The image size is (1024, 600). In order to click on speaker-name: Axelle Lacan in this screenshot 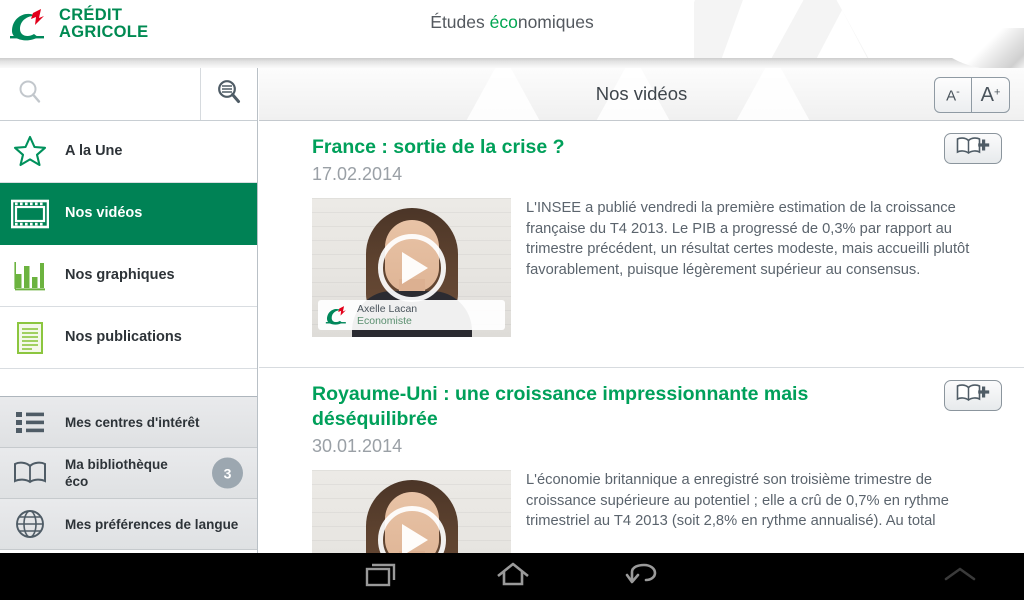, I will do `click(387, 309)`.